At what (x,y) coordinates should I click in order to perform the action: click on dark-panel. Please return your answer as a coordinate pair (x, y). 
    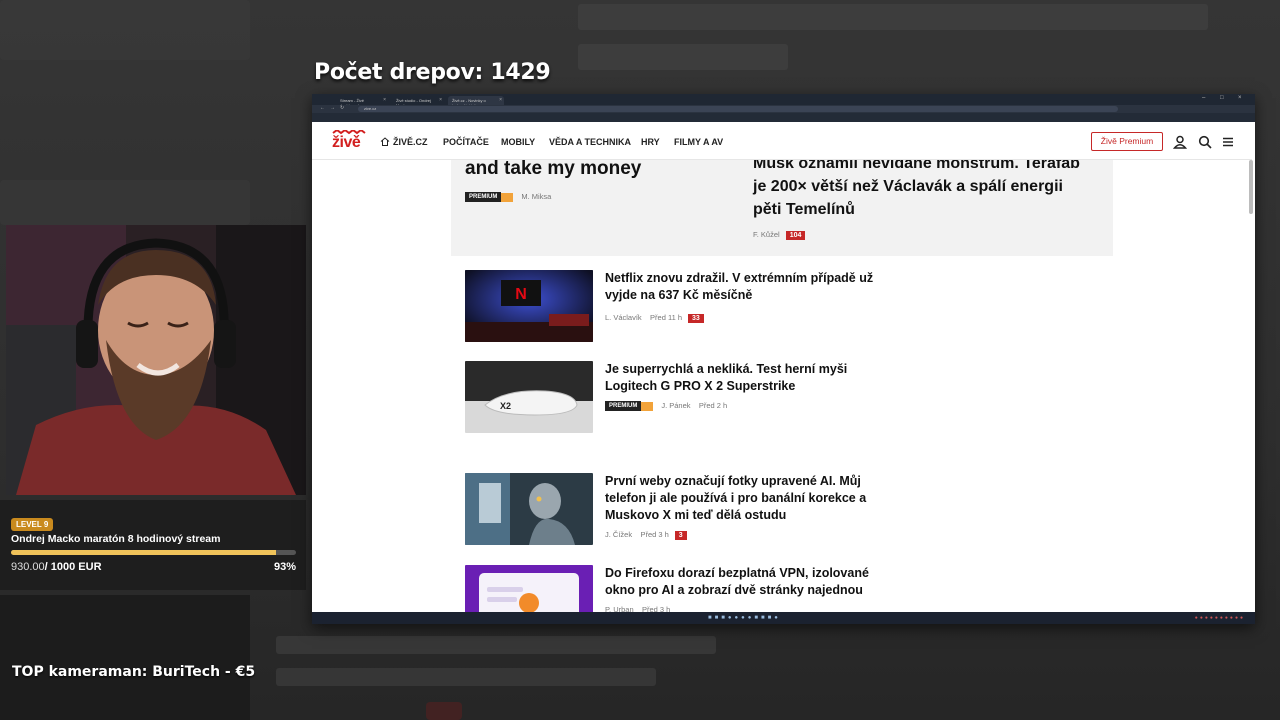
    Looking at the image, I should click on (125, 657).